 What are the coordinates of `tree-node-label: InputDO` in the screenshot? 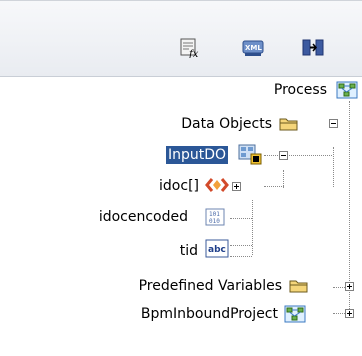 It's located at (197, 155).